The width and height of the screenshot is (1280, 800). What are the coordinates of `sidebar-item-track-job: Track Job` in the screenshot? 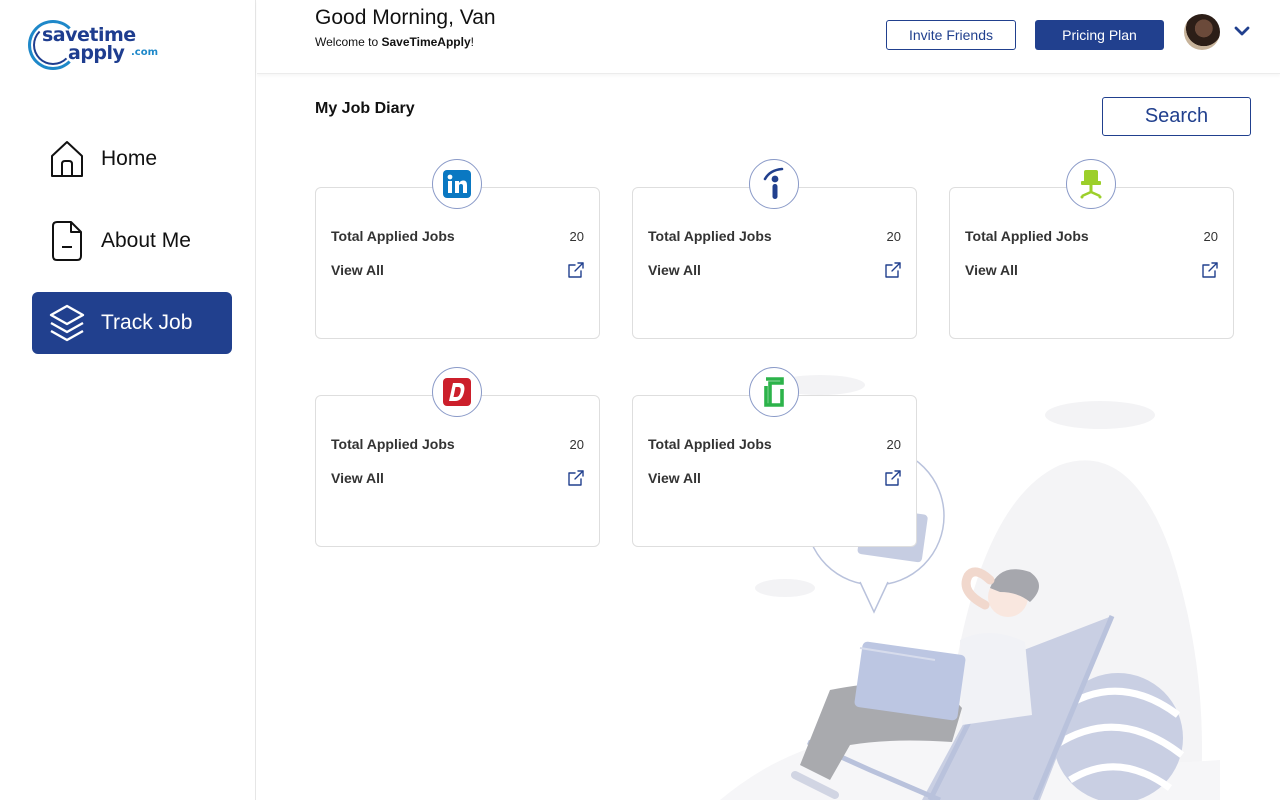 It's located at (132, 323).